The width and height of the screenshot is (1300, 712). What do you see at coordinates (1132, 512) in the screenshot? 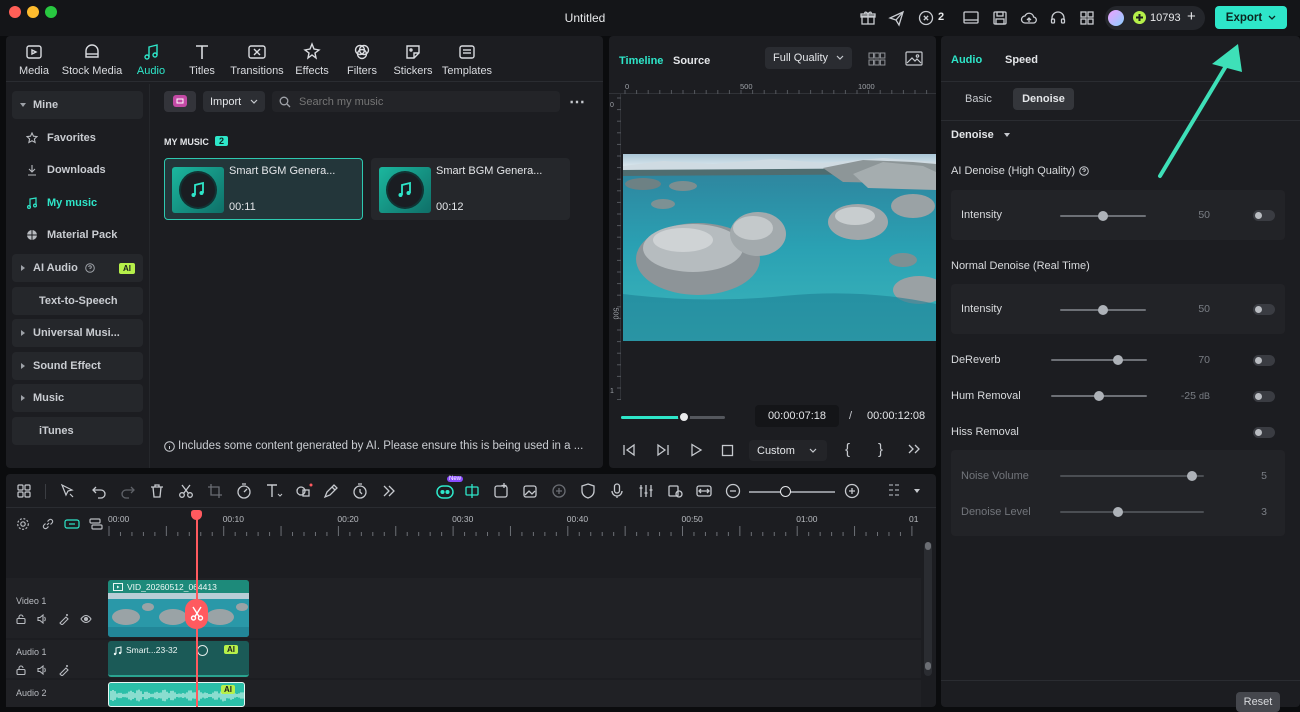
I see `denoise-level-slider` at bounding box center [1132, 512].